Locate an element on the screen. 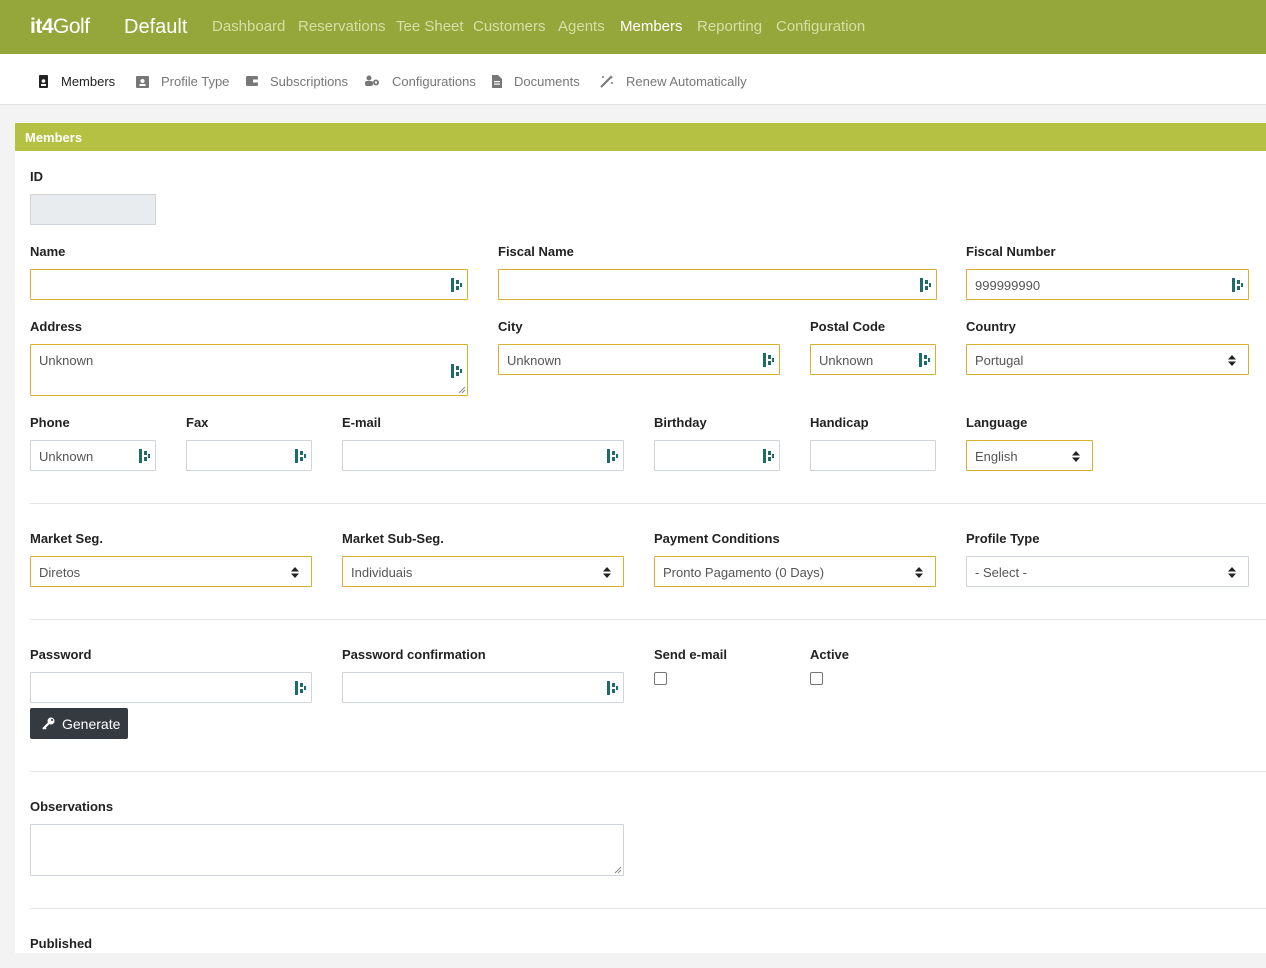 The width and height of the screenshot is (1266, 968). market-seg-label: Market Seg. is located at coordinates (66, 538).